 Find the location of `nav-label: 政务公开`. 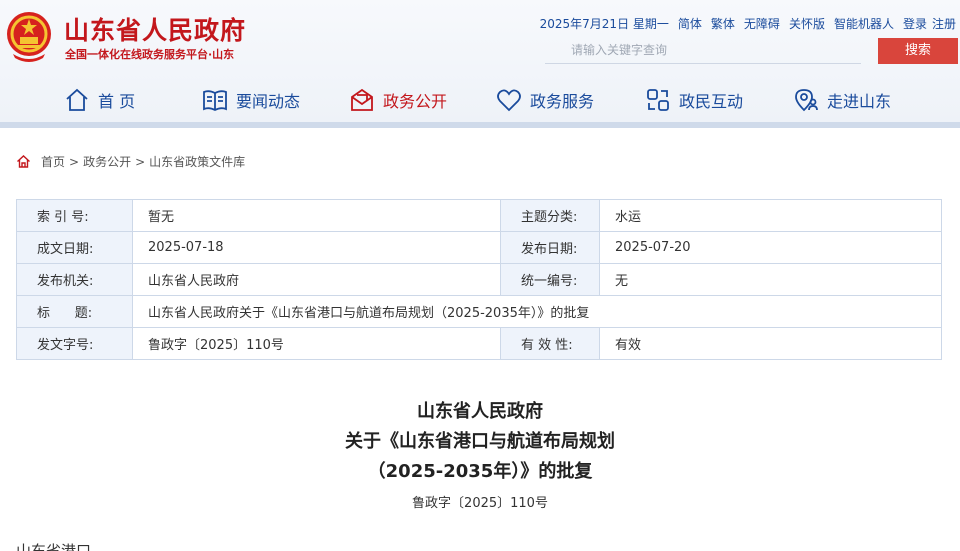

nav-label: 政务公开 is located at coordinates (415, 101).